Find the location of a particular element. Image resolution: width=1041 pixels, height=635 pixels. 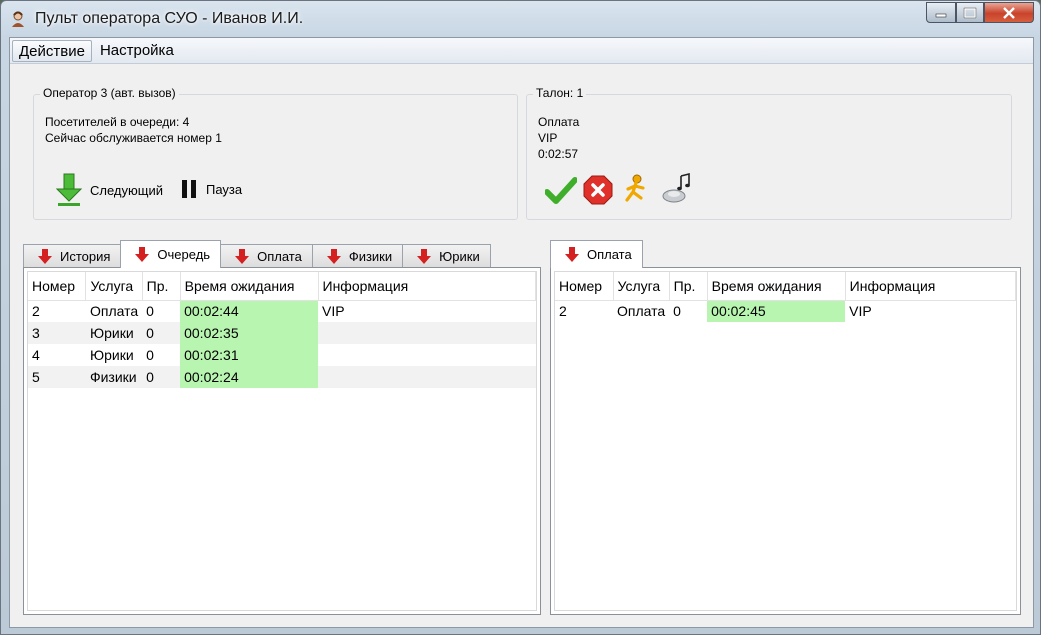

close-icon is located at coordinates (1009, 12).